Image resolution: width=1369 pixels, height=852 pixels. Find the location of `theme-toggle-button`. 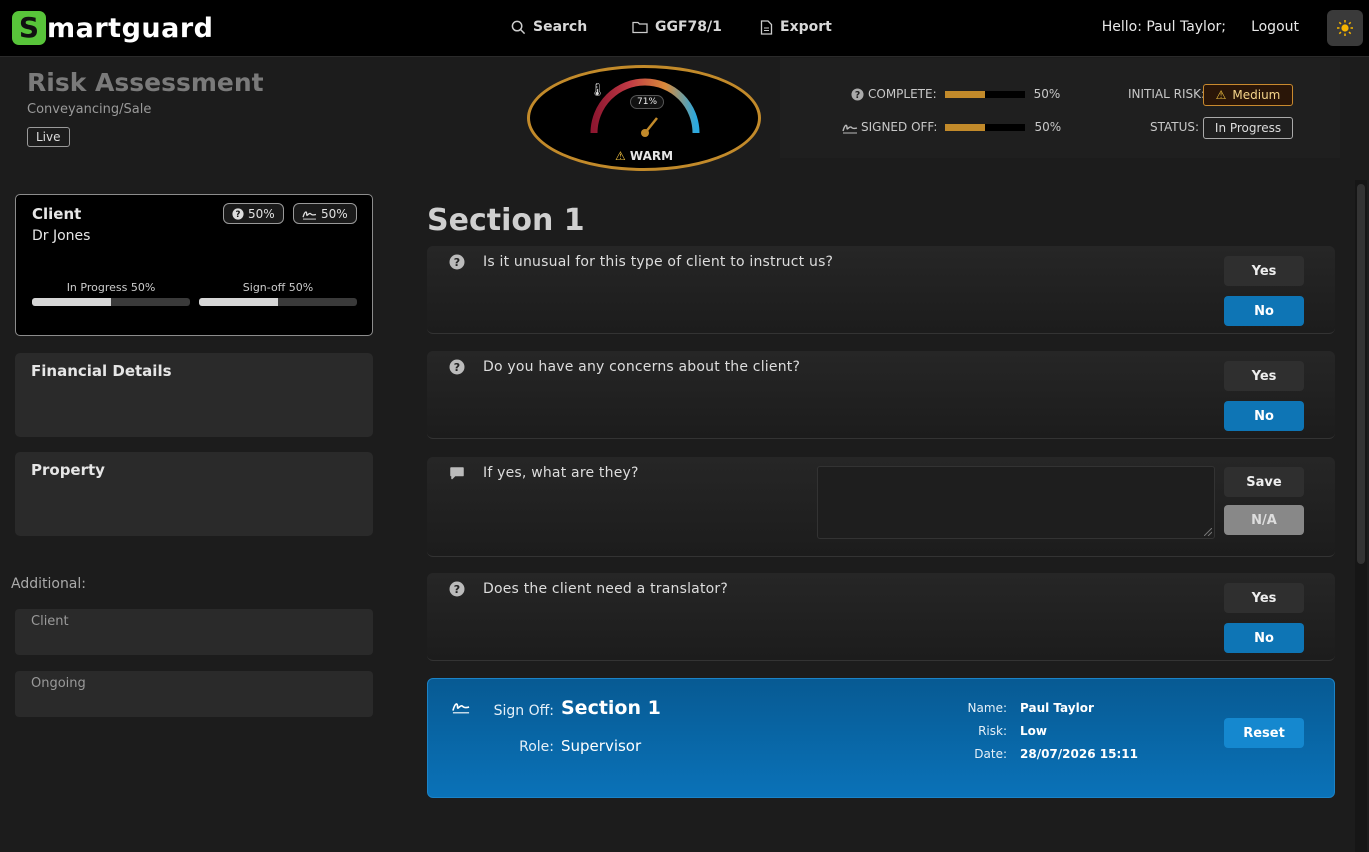

theme-toggle-button is located at coordinates (1345, 28).